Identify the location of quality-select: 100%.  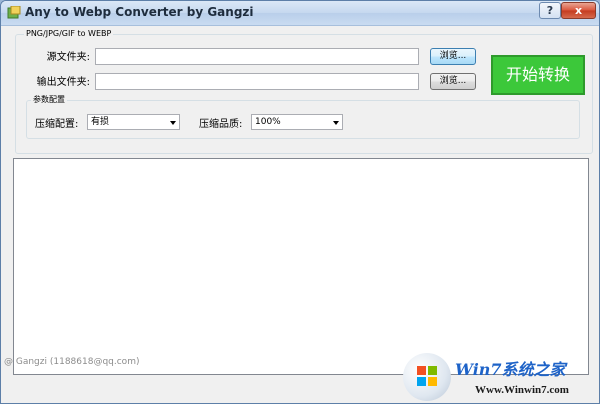
(297, 122).